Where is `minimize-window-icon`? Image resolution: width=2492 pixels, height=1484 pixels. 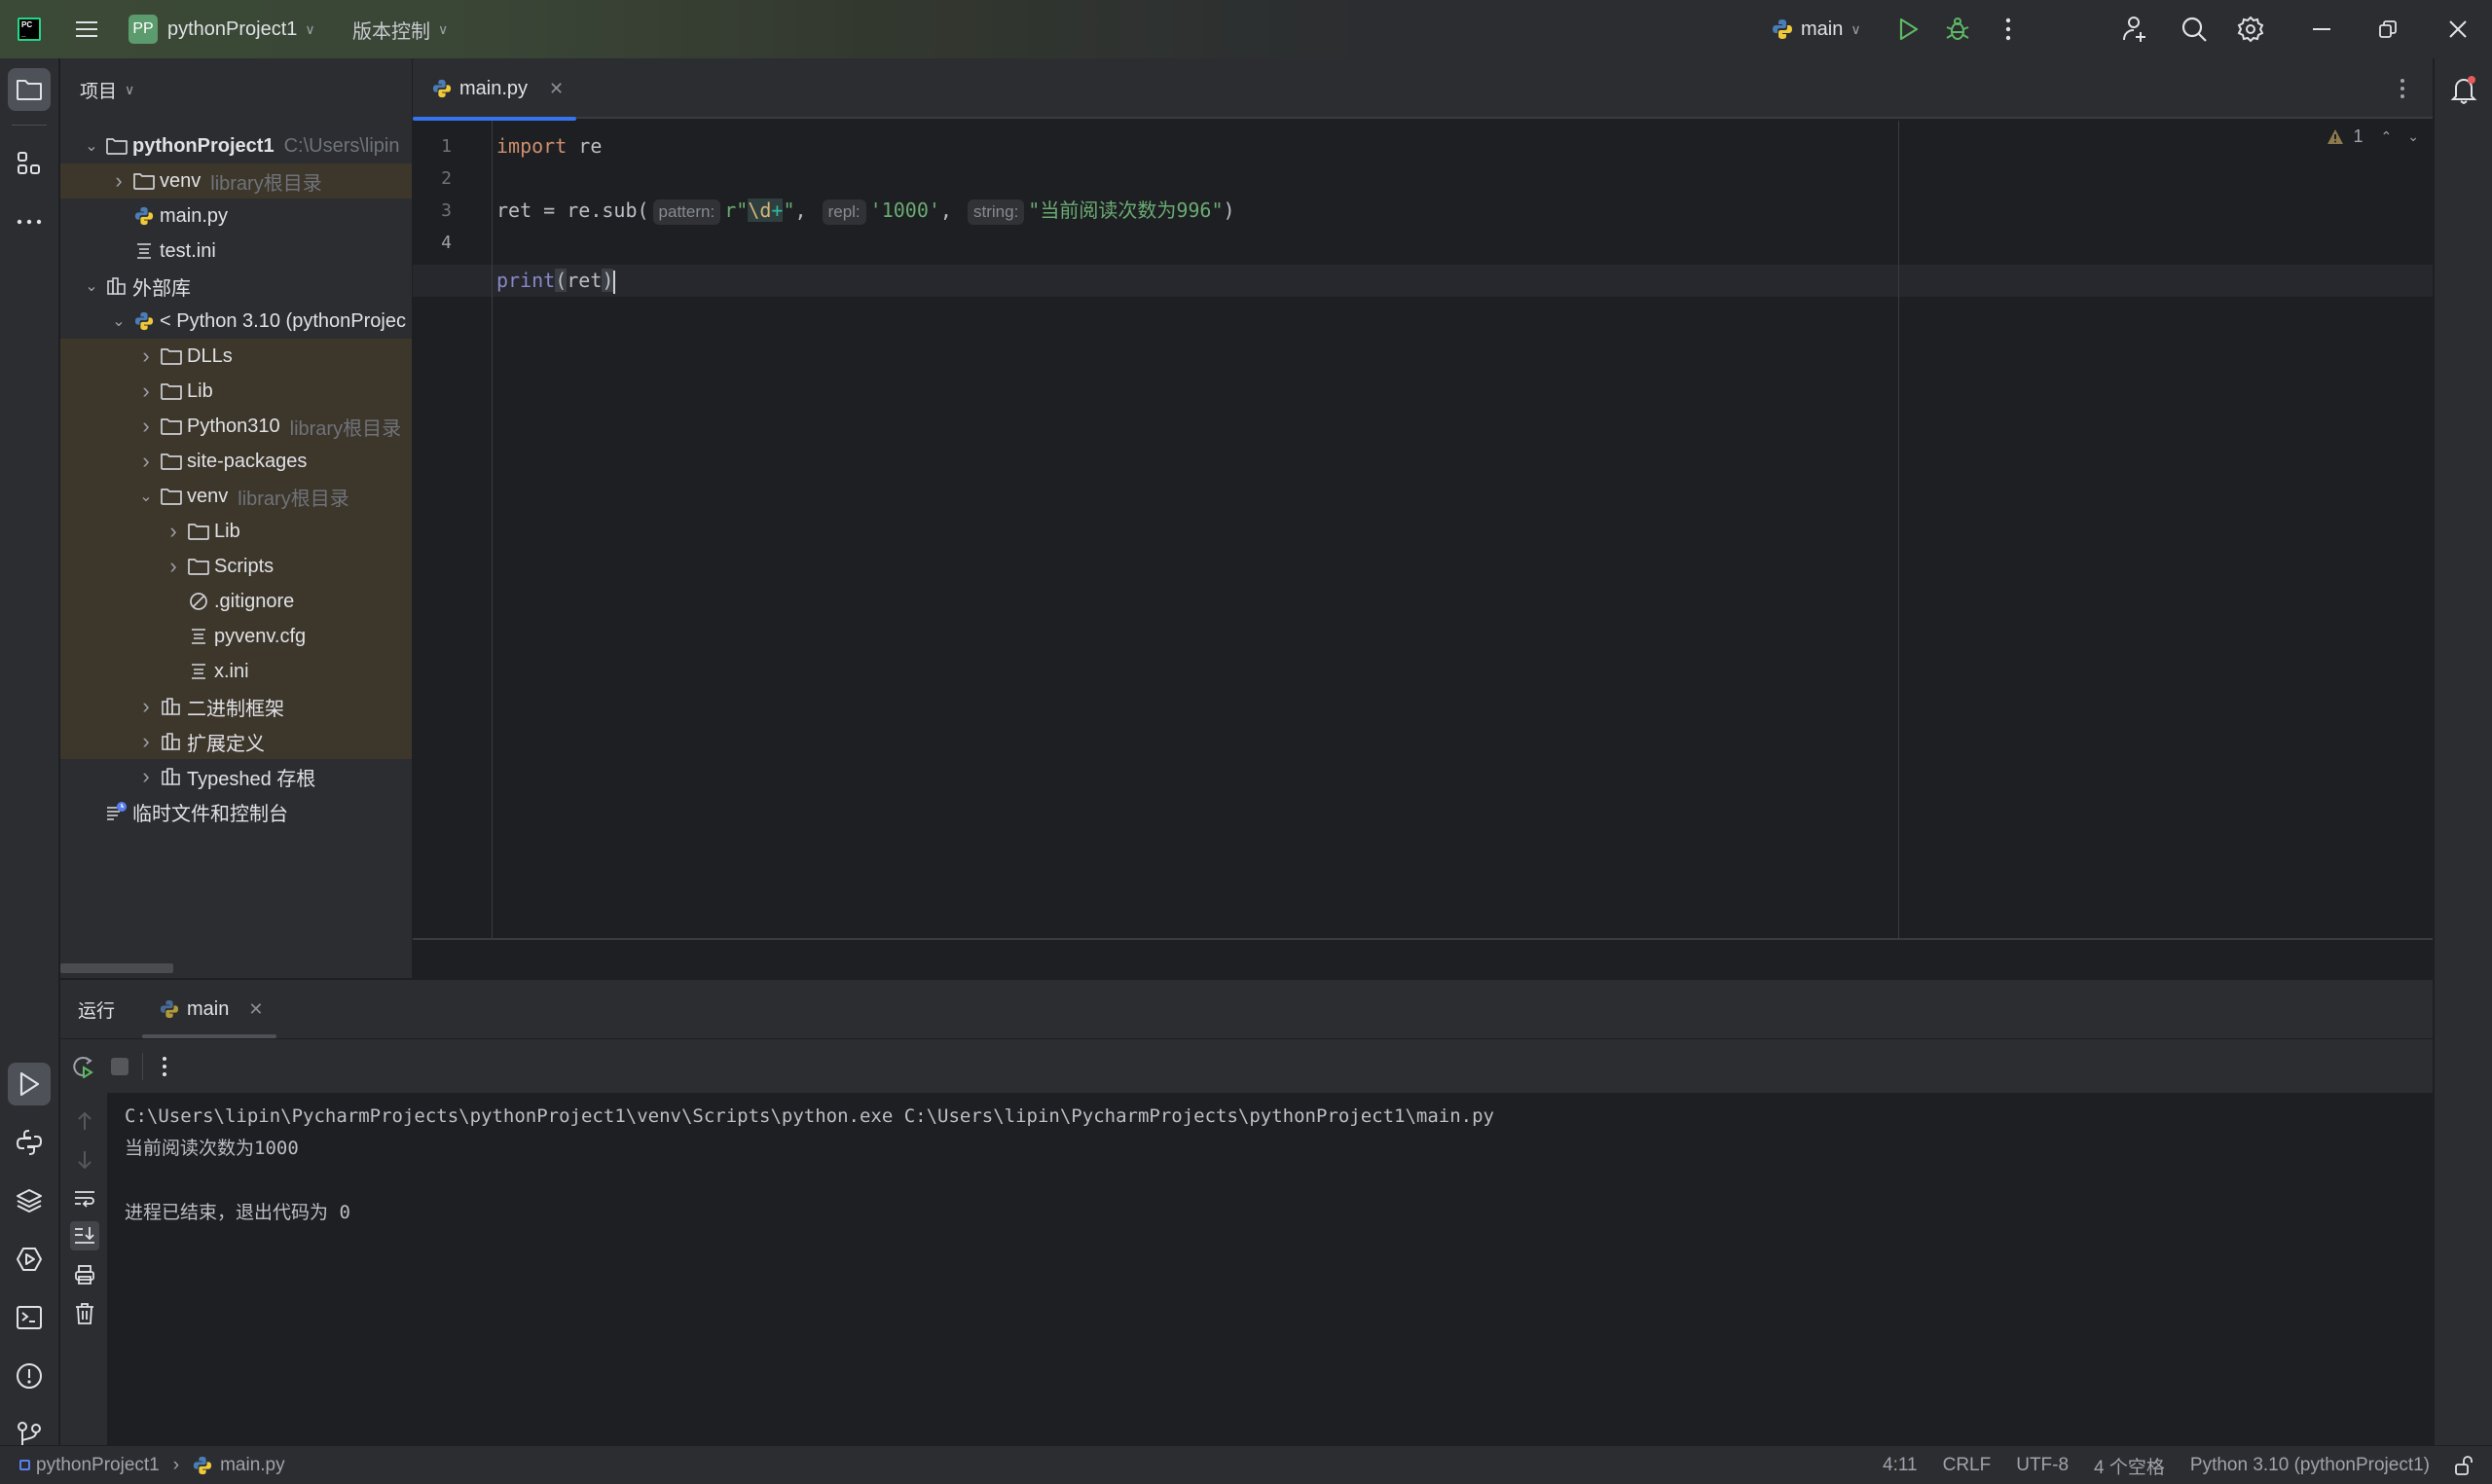 minimize-window-icon is located at coordinates (2321, 30).